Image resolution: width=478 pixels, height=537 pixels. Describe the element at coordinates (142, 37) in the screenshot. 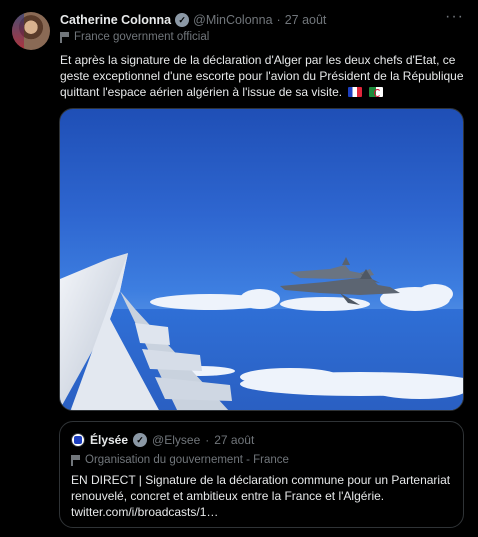

I see `account-label-text: France government official` at that location.